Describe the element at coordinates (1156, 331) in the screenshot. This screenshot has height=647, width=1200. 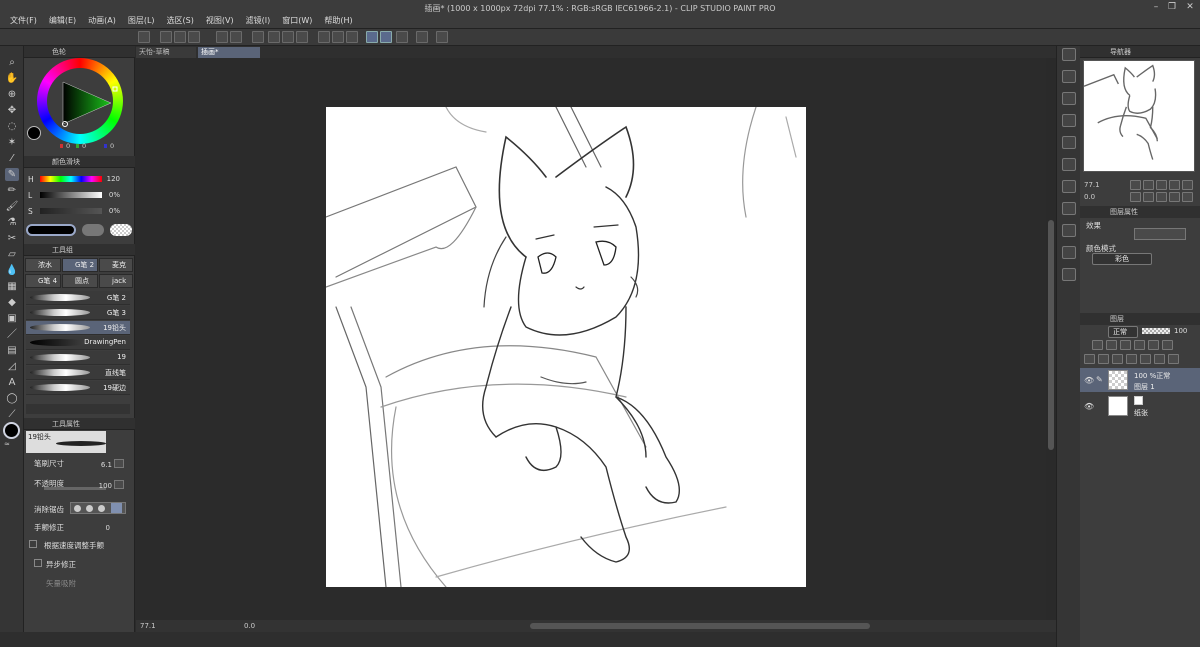
I see `layer-opacity-slider` at that location.